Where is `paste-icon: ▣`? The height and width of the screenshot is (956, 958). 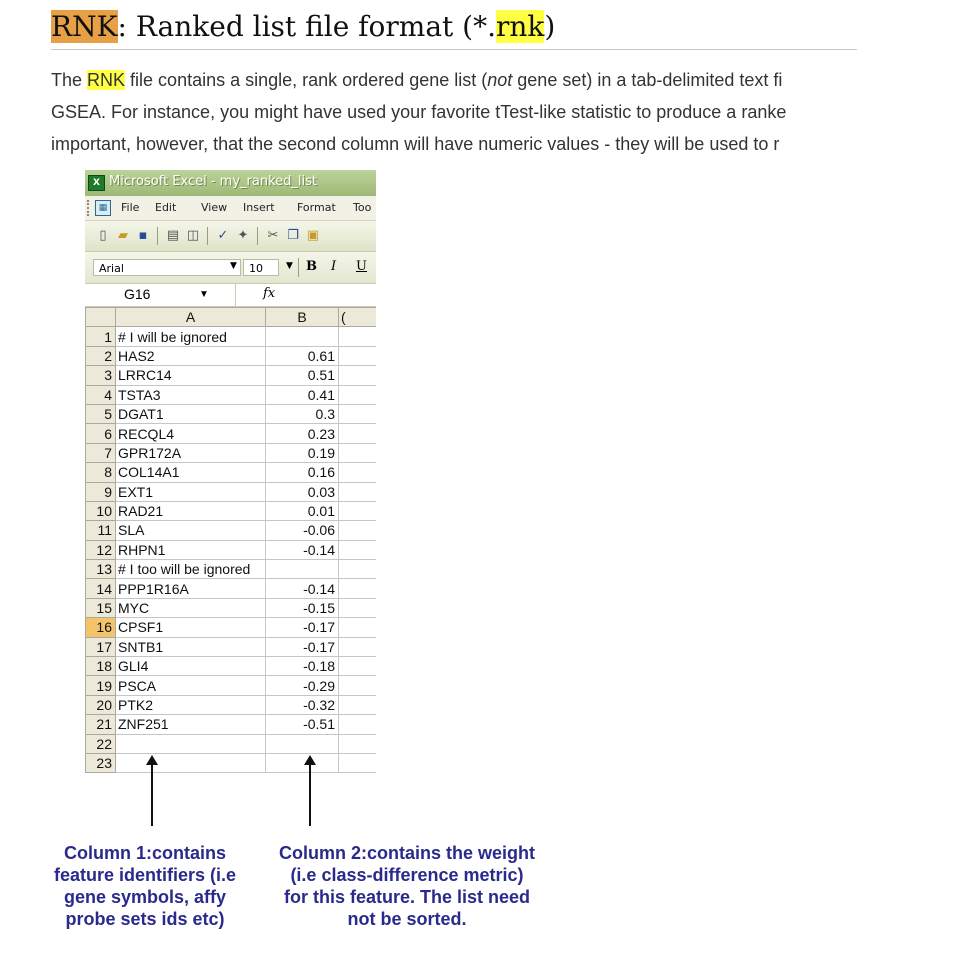 paste-icon: ▣ is located at coordinates (313, 236).